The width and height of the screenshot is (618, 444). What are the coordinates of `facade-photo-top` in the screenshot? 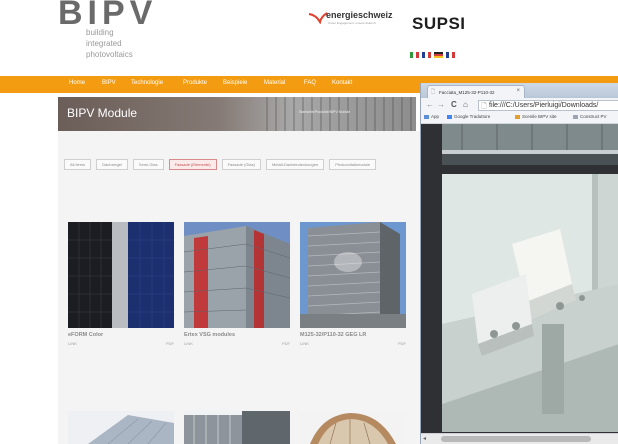 It's located at (530, 144).